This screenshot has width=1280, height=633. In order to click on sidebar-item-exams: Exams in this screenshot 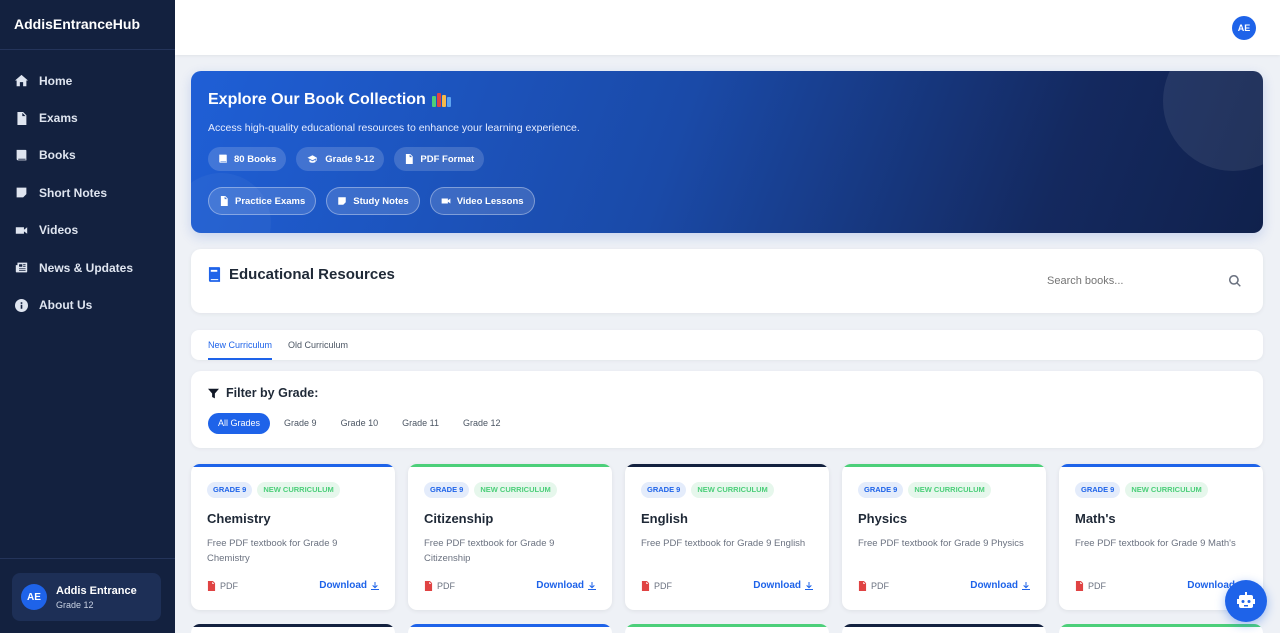, I will do `click(87, 117)`.